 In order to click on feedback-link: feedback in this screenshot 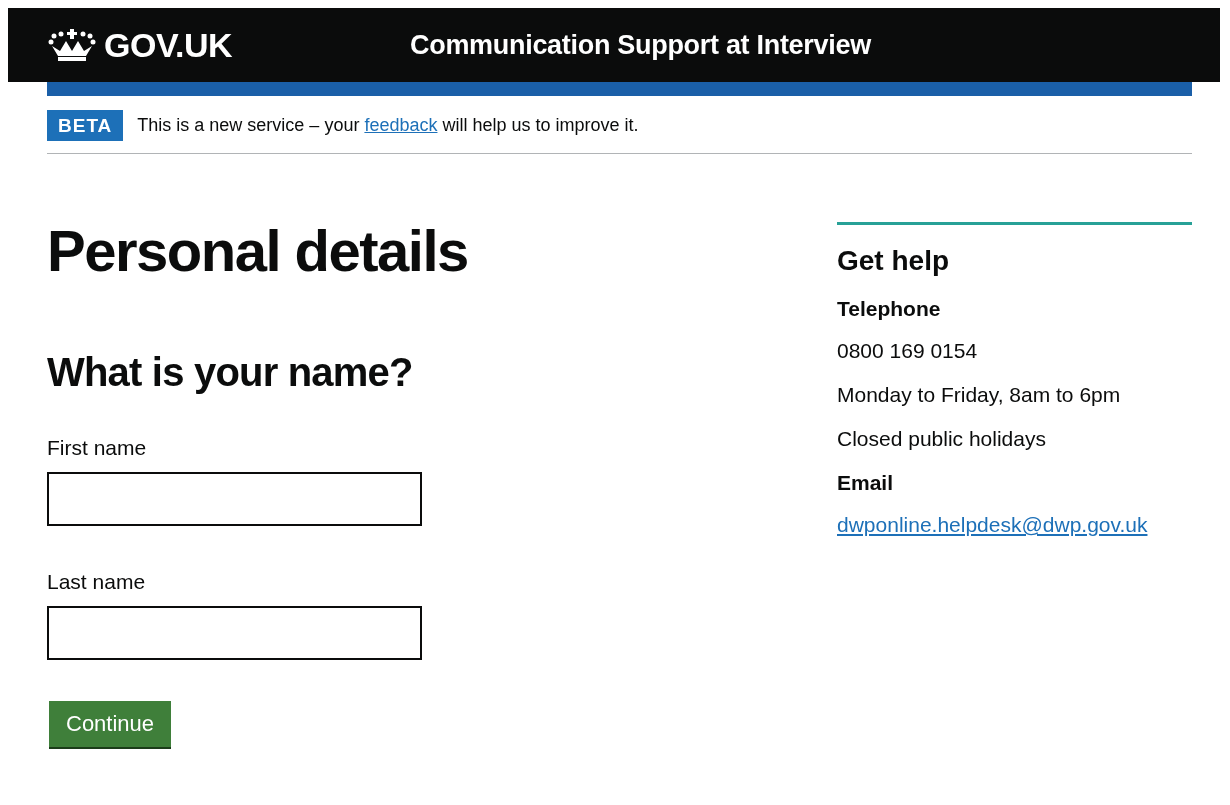, I will do `click(401, 125)`.